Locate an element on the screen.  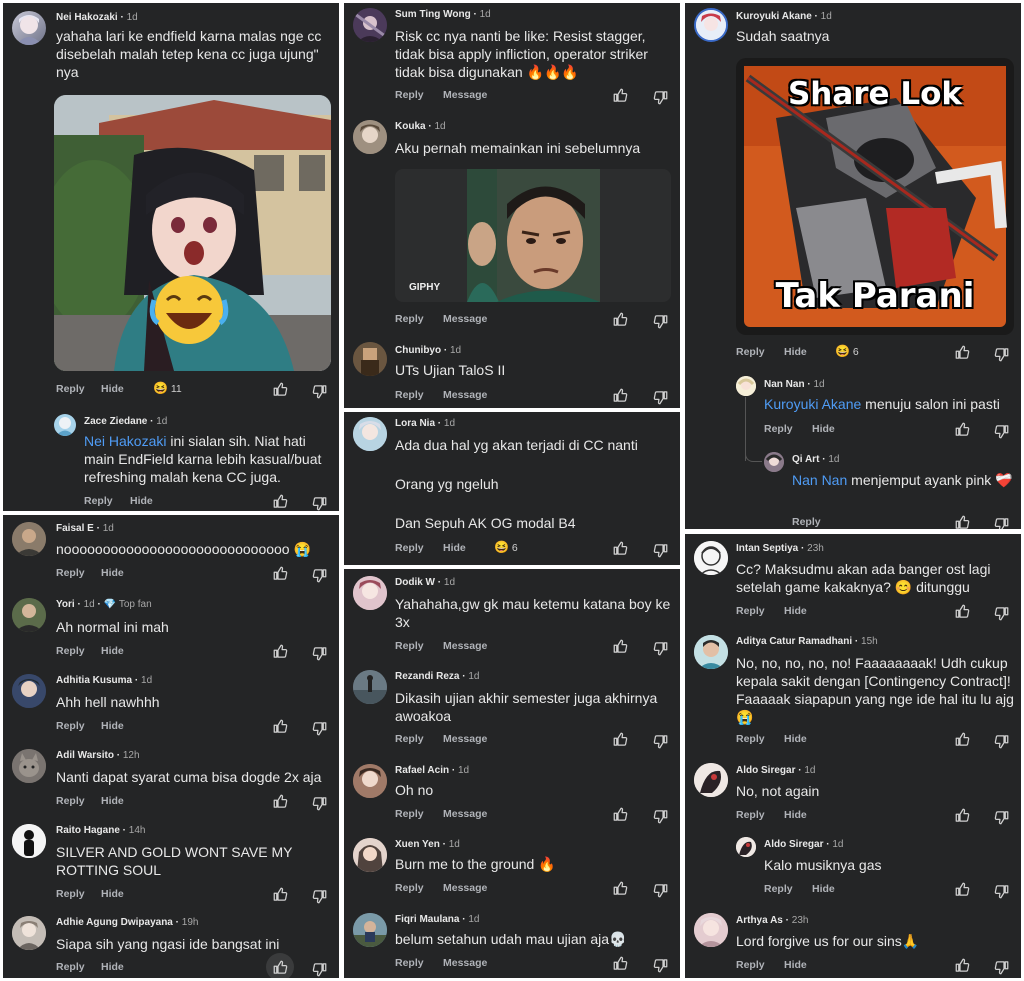
reaction-count: 😆 6 is located at coordinates (847, 351).